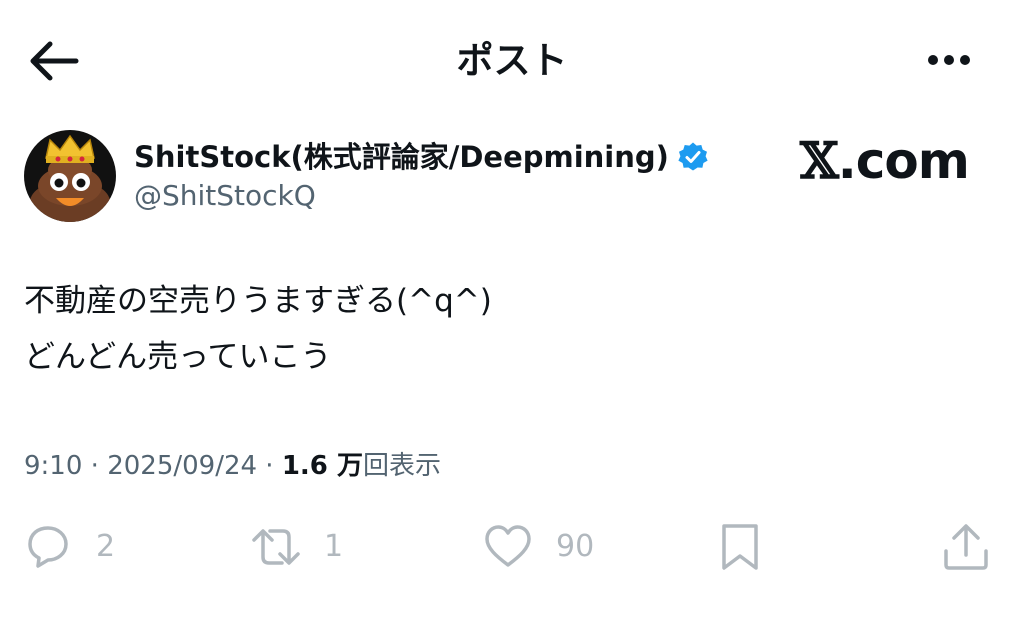  I want to click on poop-crown-avatar-icon, so click(70, 176).